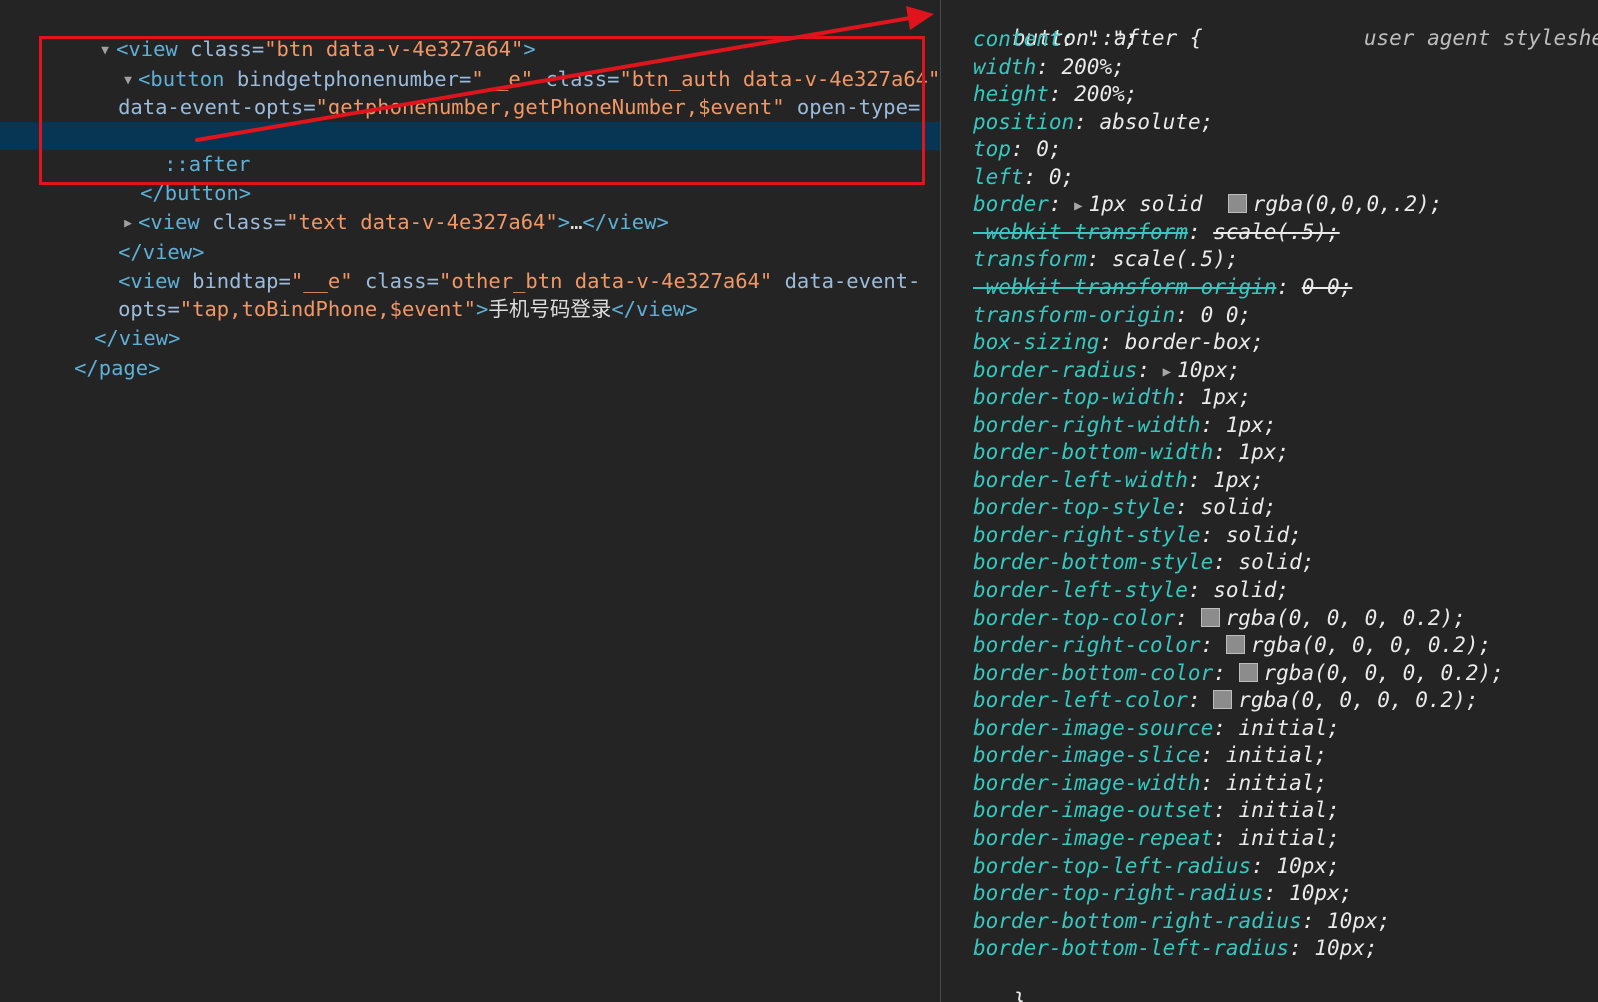 The image size is (1598, 1002). I want to click on css-declaration: border-left-style: solid;, so click(1131, 590).